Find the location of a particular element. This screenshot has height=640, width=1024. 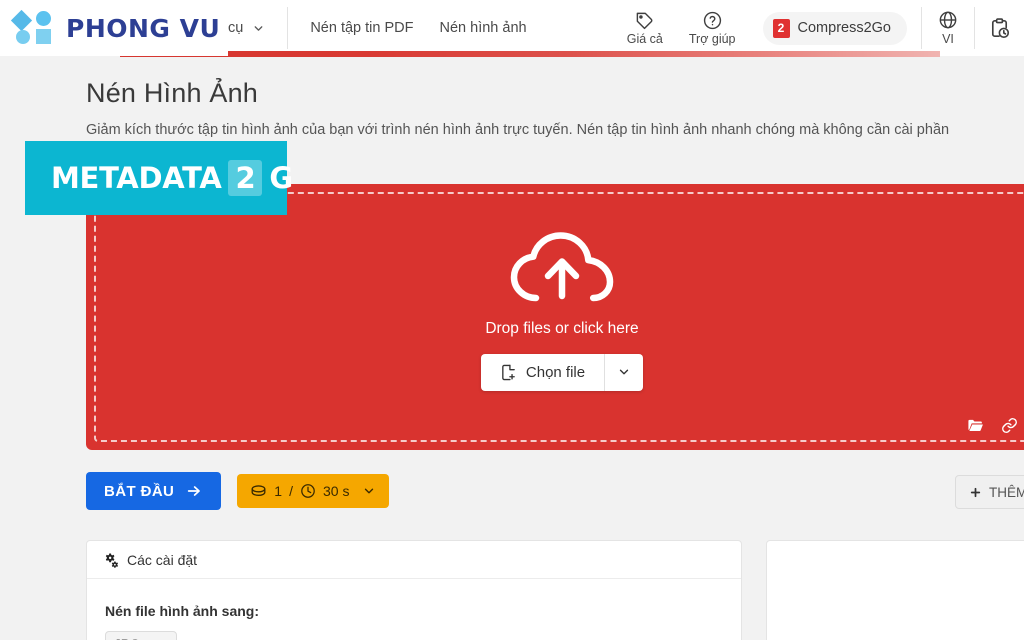

settings-body: Nén file hình ảnh sang: JPG is located at coordinates (414, 609).